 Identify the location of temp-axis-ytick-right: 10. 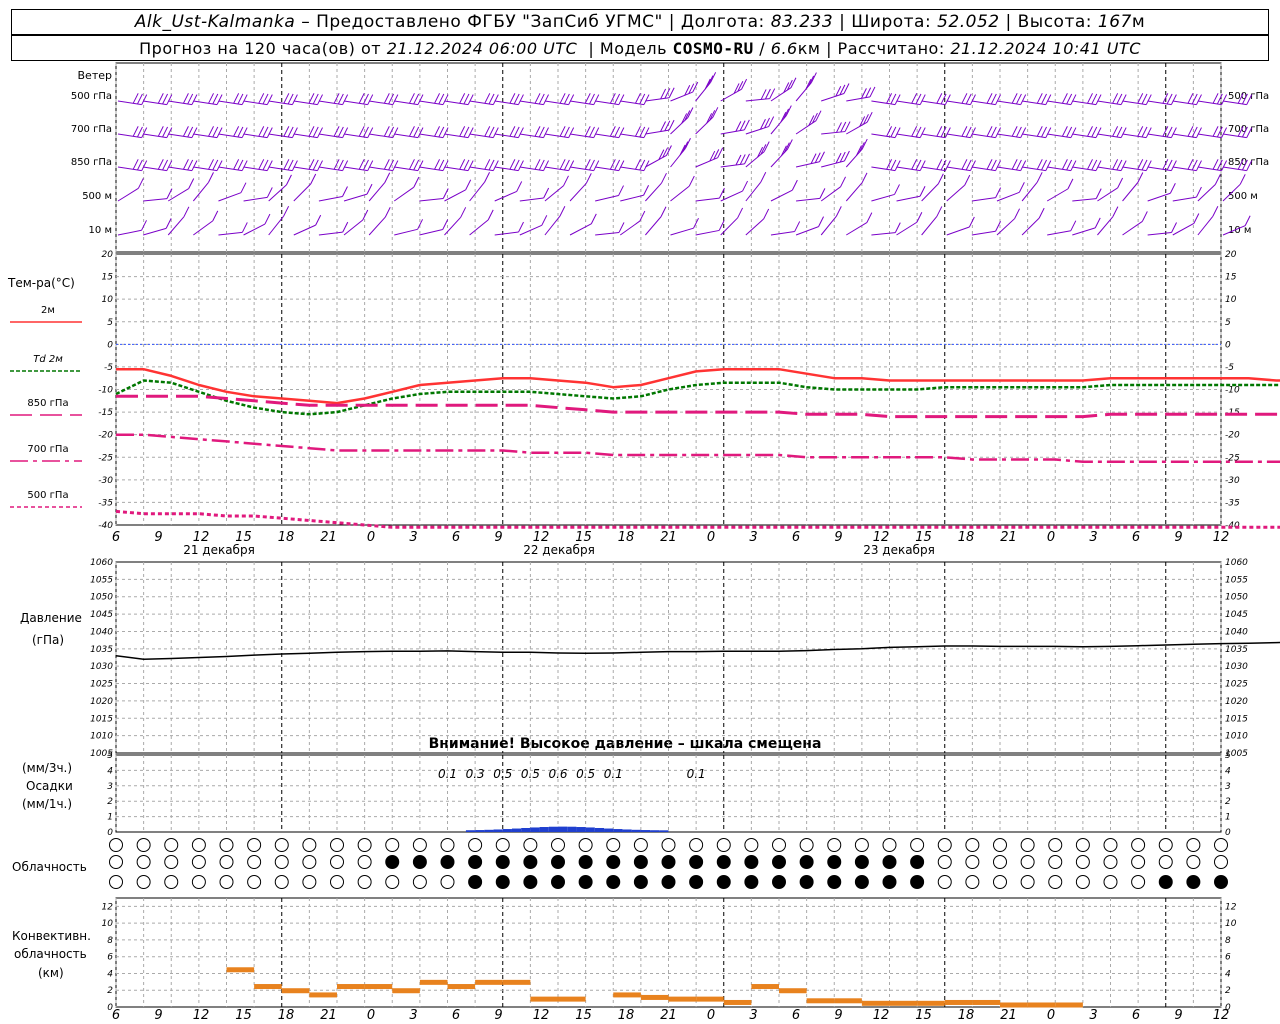
(1231, 300).